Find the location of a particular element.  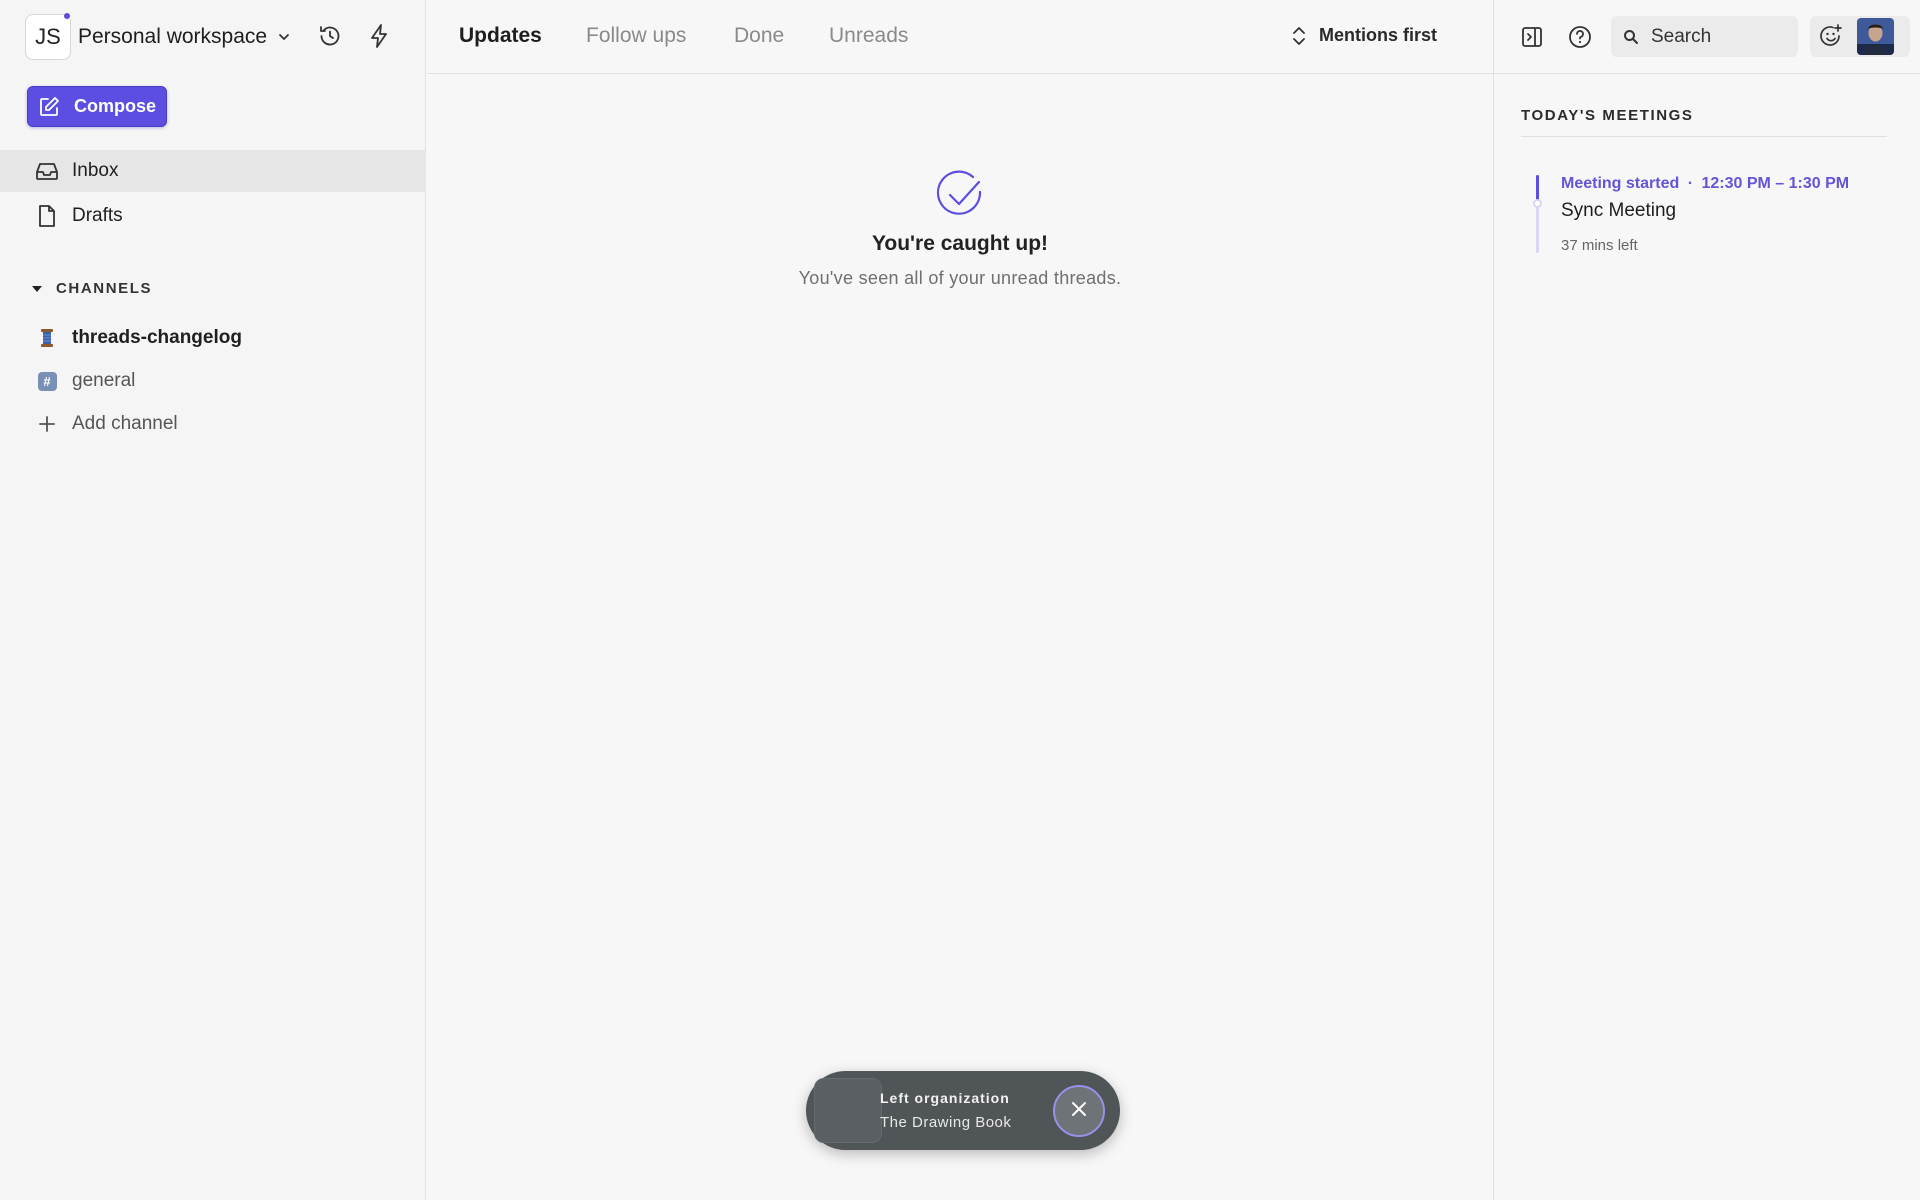

toast-close-button is located at coordinates (1079, 1111).